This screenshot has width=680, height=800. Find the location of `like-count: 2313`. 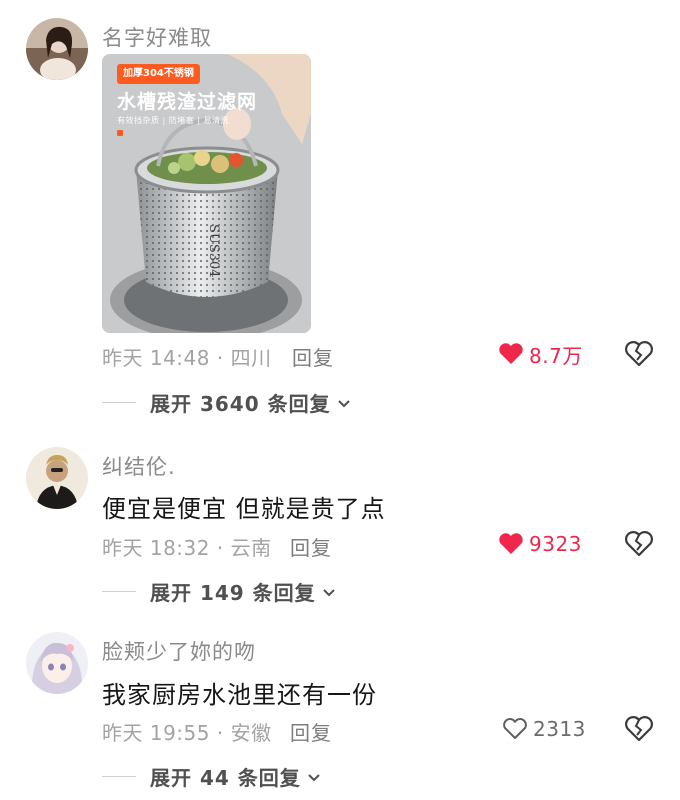

like-count: 2313 is located at coordinates (559, 729).